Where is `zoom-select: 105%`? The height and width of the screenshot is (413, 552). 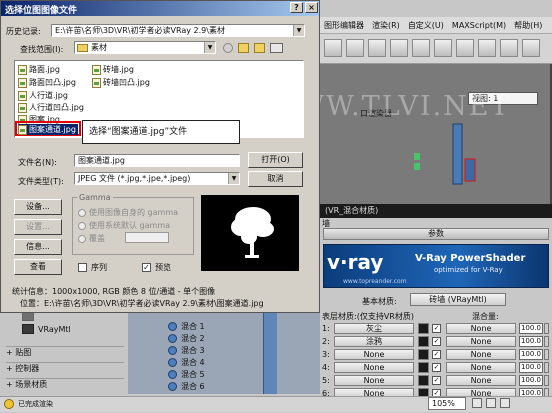
zoom-select: 105% is located at coordinates (447, 403).